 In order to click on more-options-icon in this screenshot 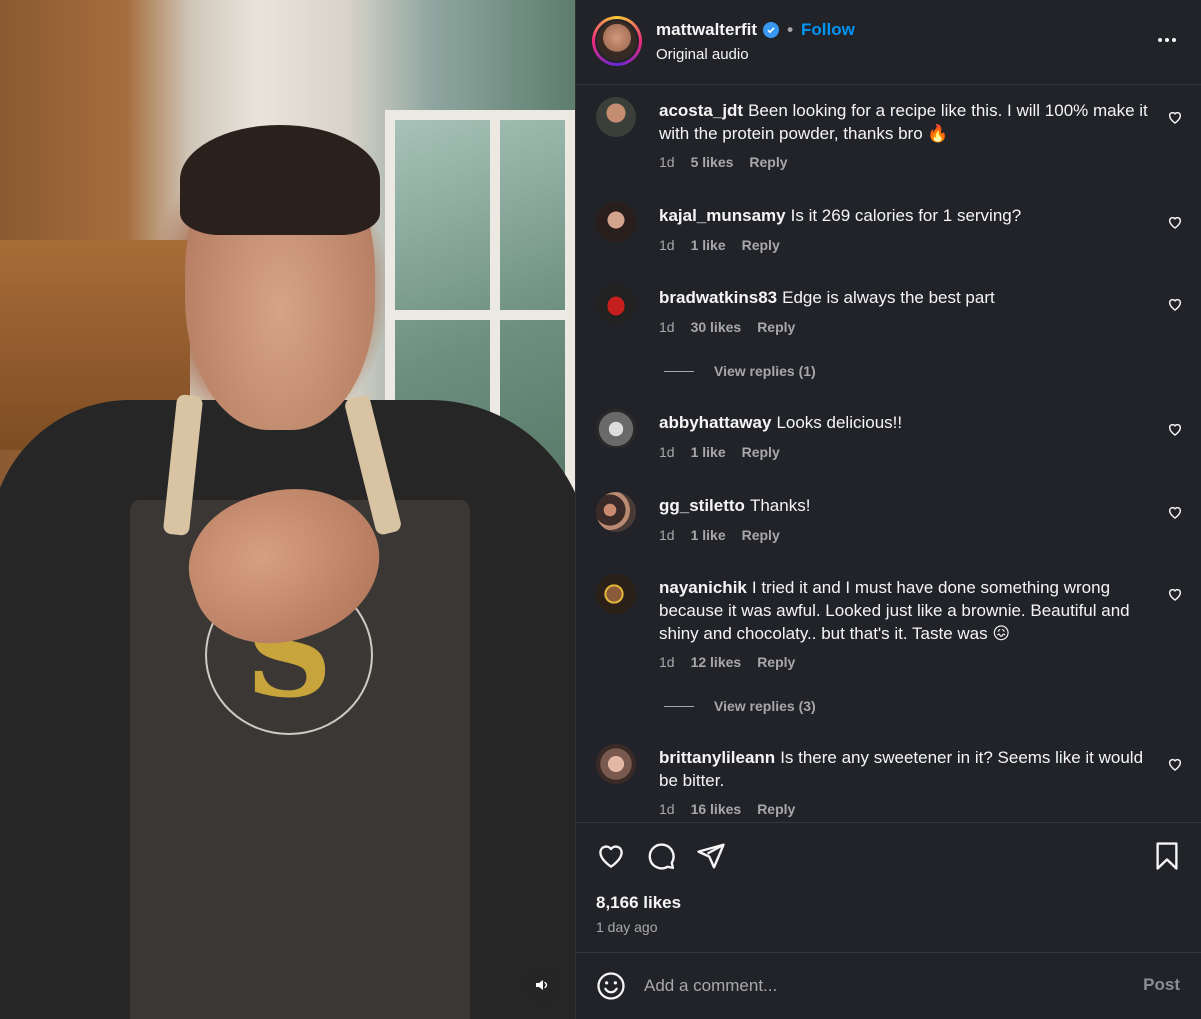, I will do `click(1167, 40)`.